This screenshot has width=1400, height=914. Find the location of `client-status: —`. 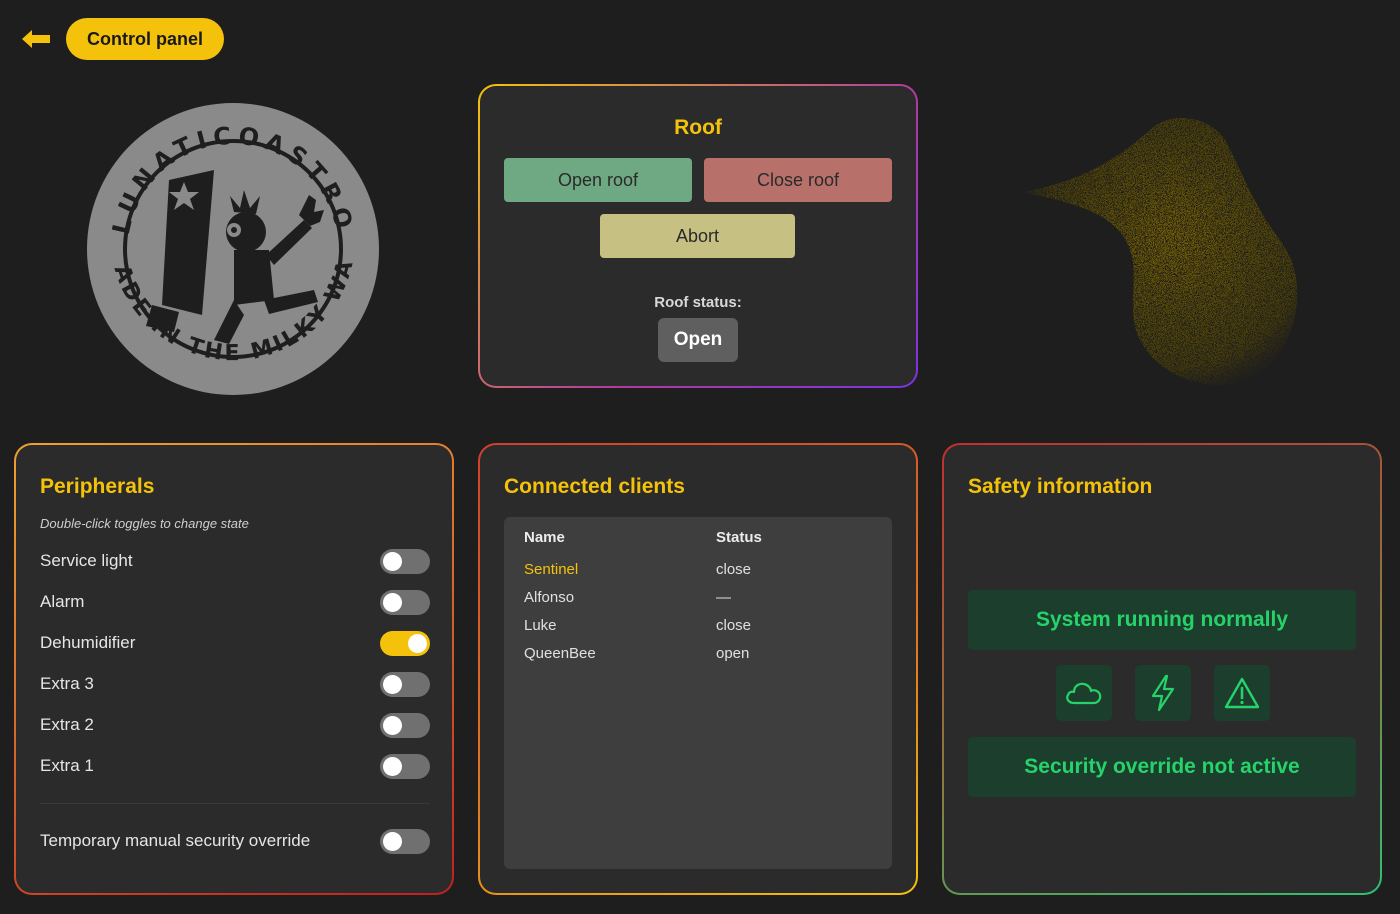

client-status: — is located at coordinates (723, 597).